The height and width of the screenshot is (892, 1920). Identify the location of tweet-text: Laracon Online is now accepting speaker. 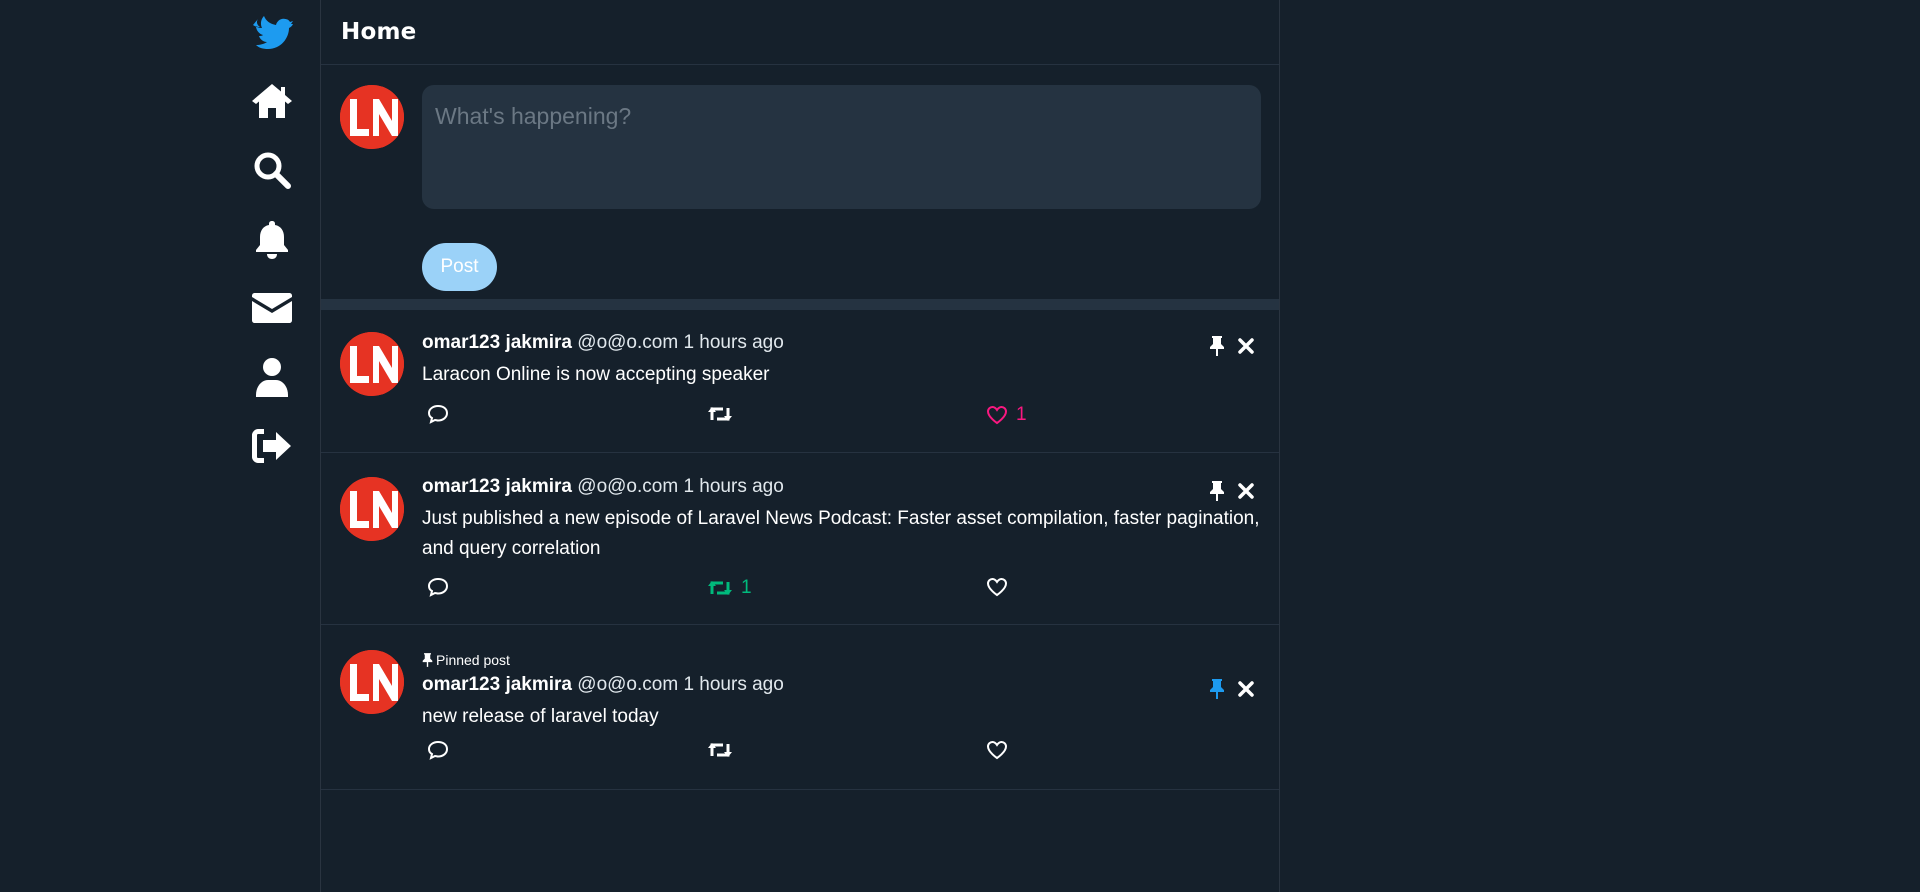
(596, 374).